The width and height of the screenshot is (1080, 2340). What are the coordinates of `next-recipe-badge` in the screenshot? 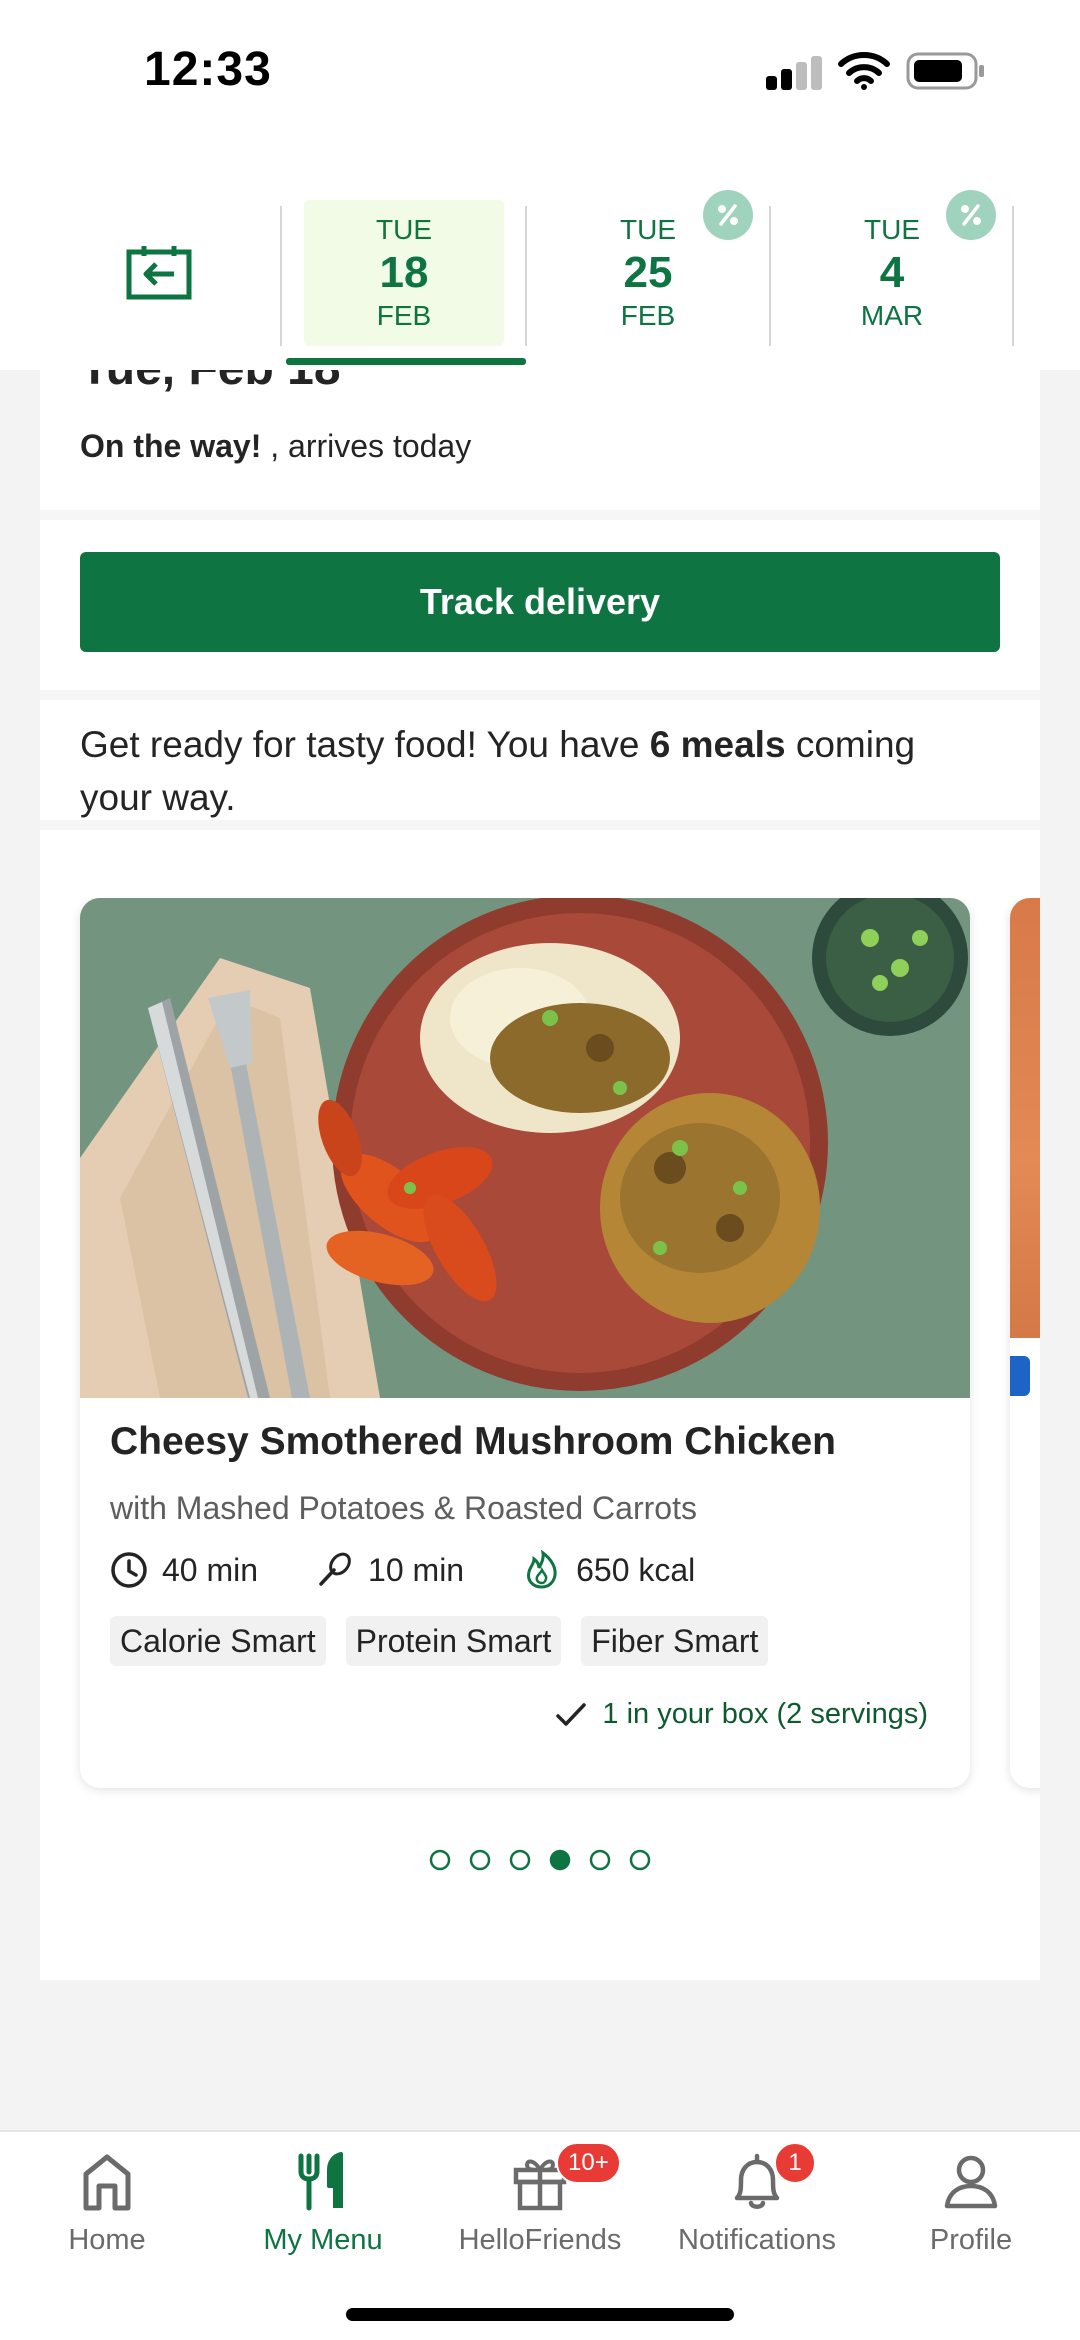 It's located at (1020, 1376).